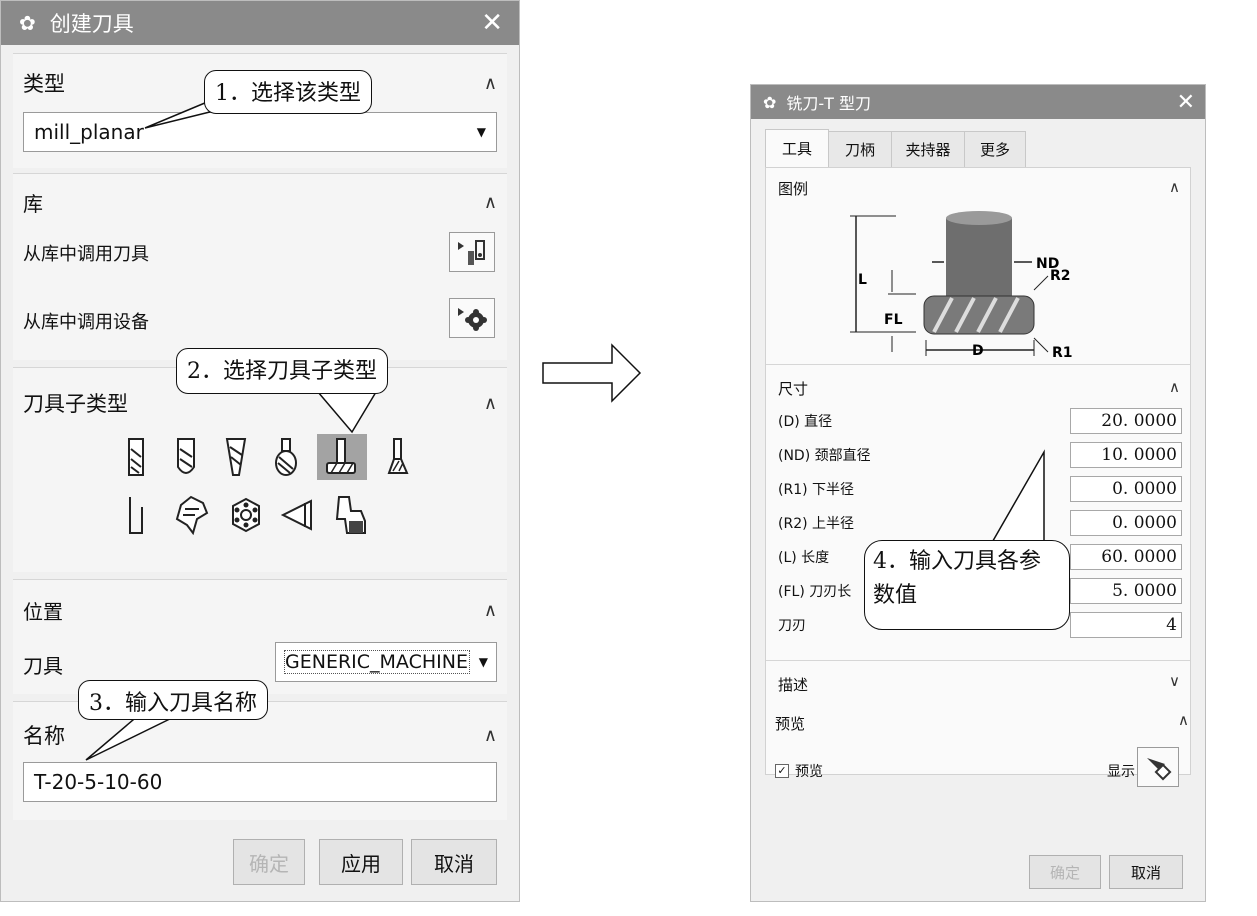 Image resolution: width=1257 pixels, height=916 pixels. I want to click on dialog-title: 创建刀具, so click(91, 24).